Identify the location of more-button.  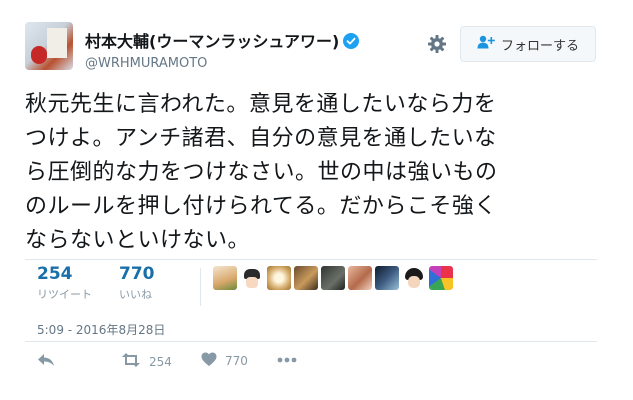
(287, 359).